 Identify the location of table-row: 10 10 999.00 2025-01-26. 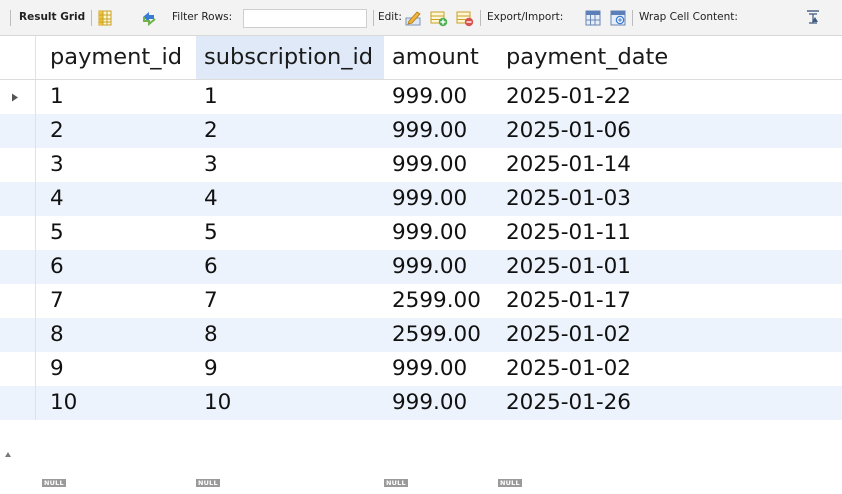
(421, 403).